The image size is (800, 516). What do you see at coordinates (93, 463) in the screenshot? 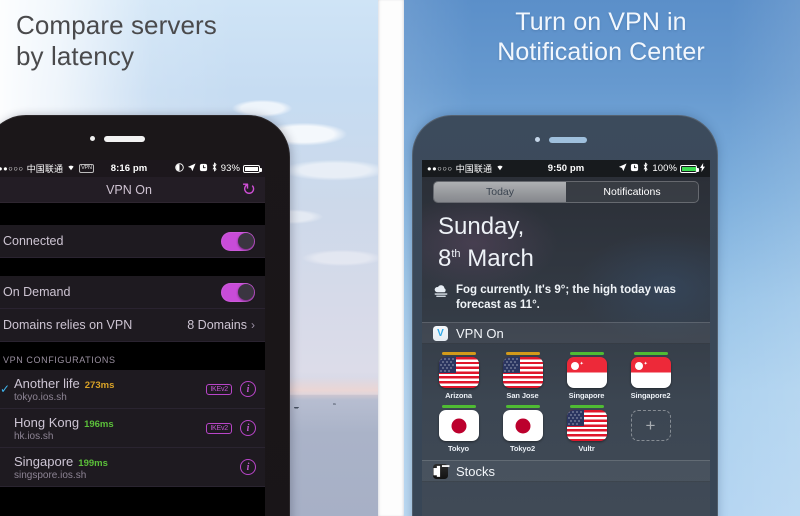
I see `server-latency: 199ms` at bounding box center [93, 463].